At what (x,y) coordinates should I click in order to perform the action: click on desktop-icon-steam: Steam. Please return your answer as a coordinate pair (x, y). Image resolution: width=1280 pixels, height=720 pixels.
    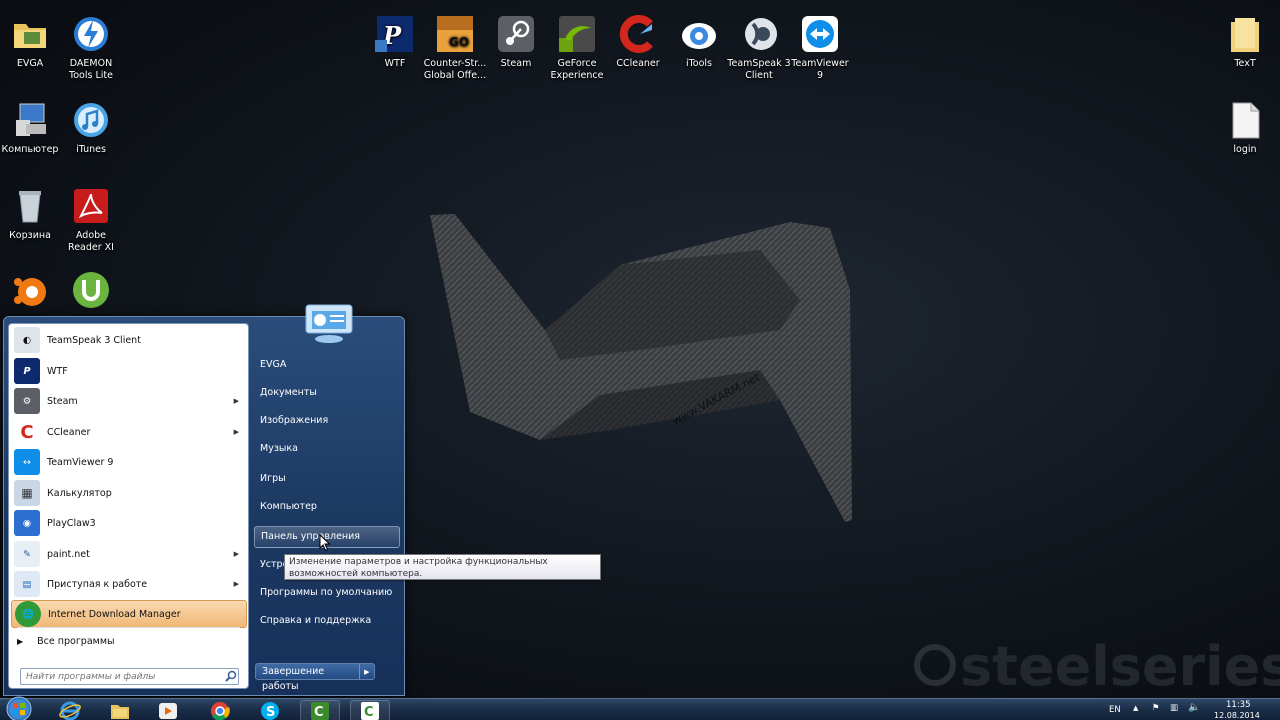
    Looking at the image, I should click on (516, 42).